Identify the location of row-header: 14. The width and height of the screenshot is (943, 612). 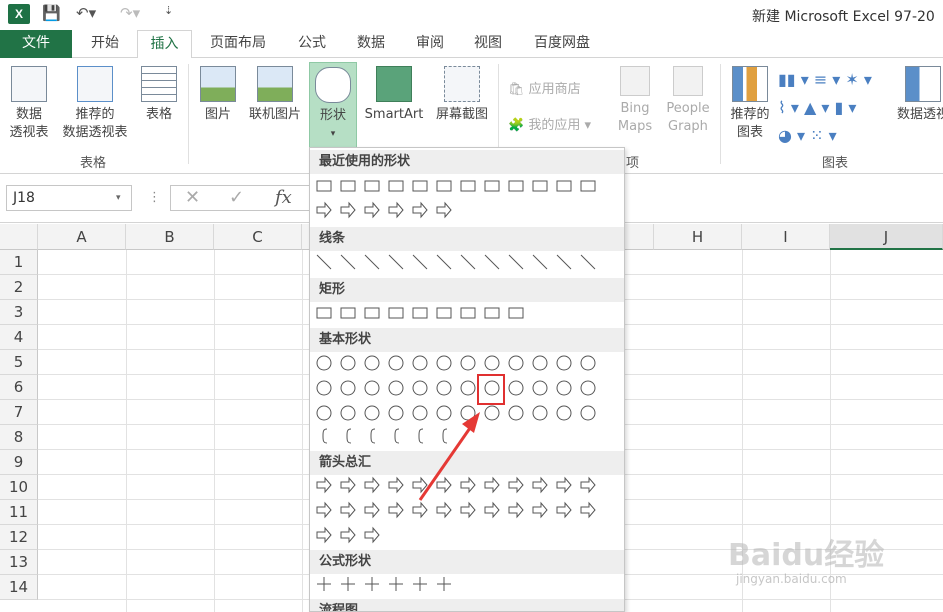
(19, 587).